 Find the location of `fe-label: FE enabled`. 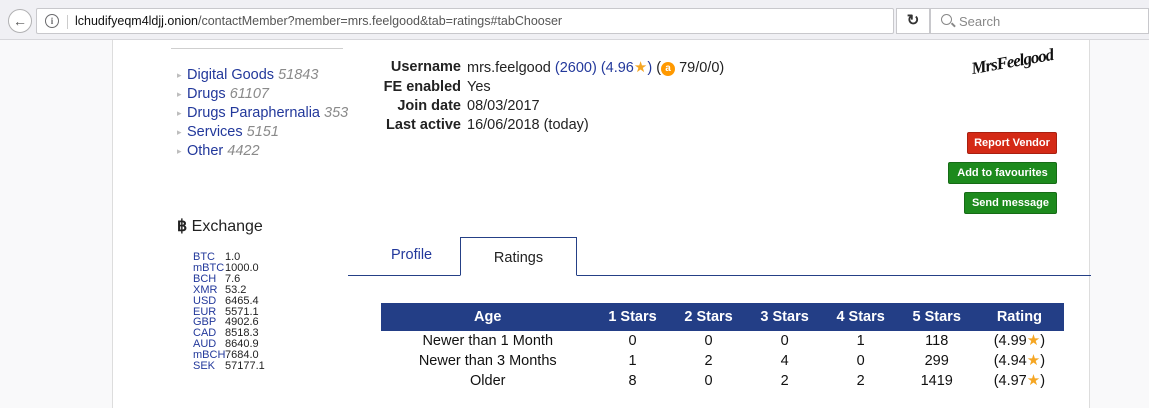

fe-label: FE enabled is located at coordinates (422, 87).